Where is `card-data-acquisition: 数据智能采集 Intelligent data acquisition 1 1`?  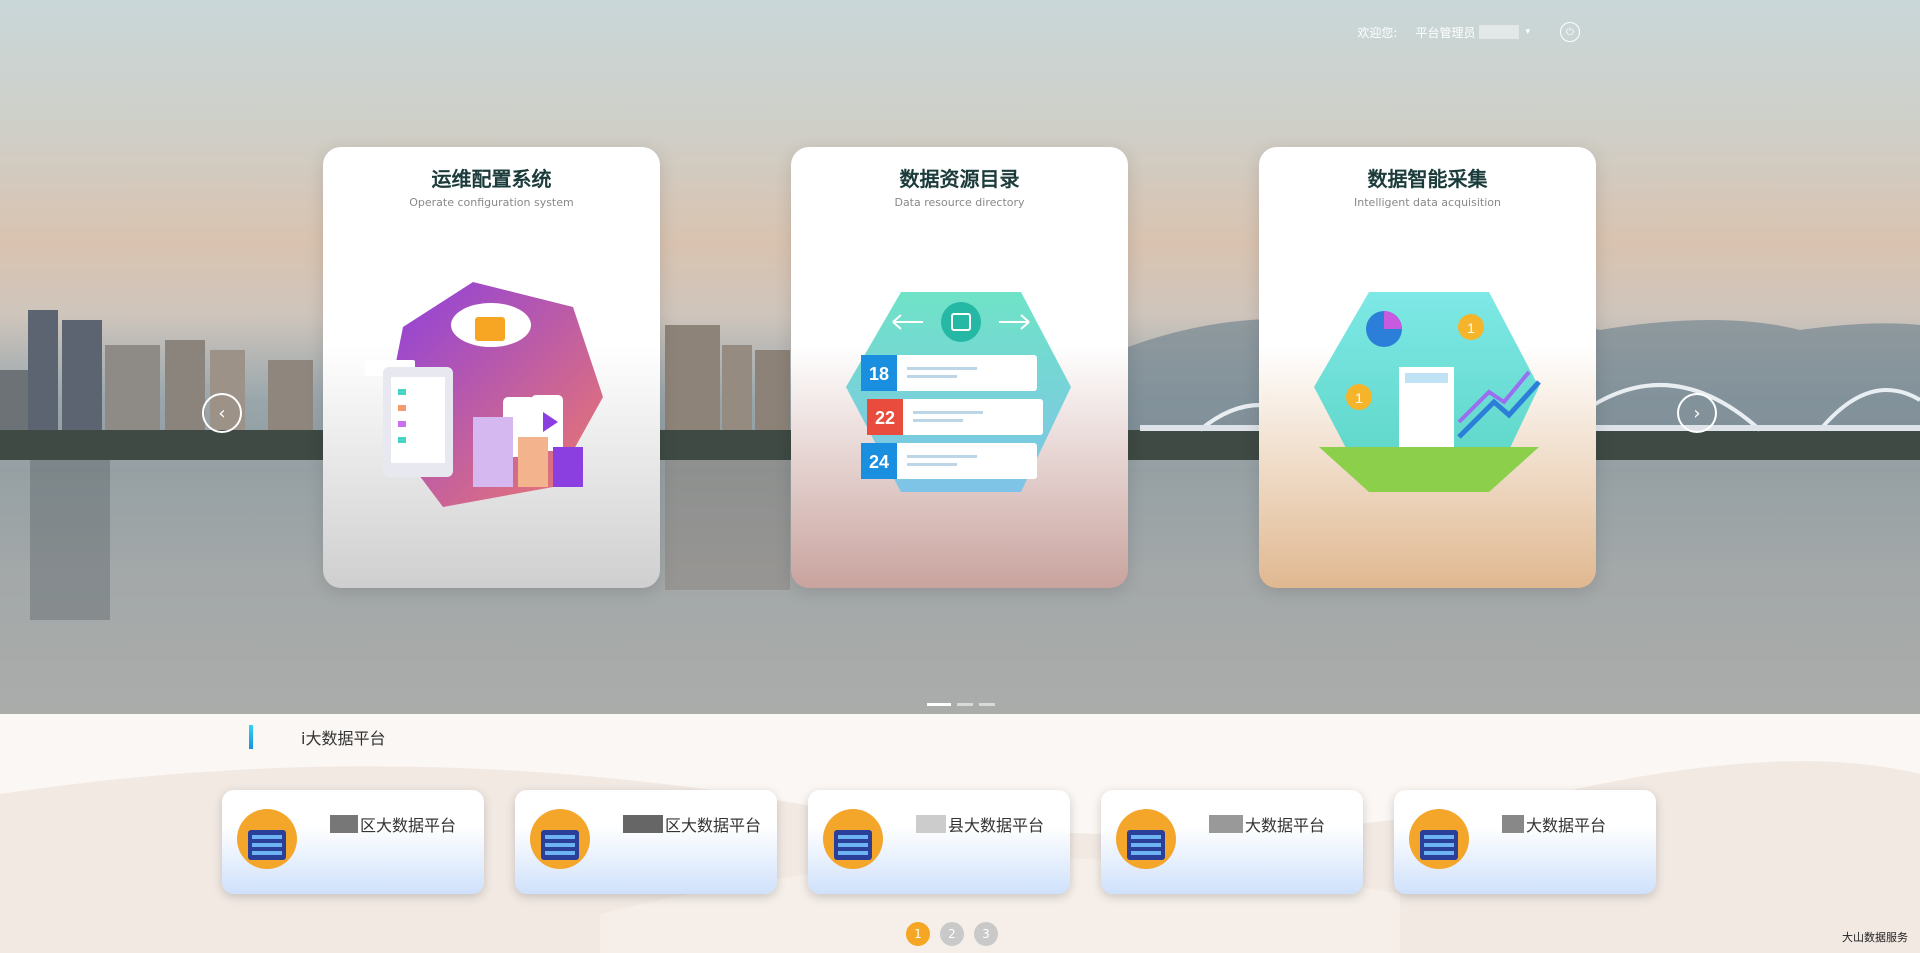
card-data-acquisition: 数据智能采集 Intelligent data acquisition 1 1 is located at coordinates (1427, 367).